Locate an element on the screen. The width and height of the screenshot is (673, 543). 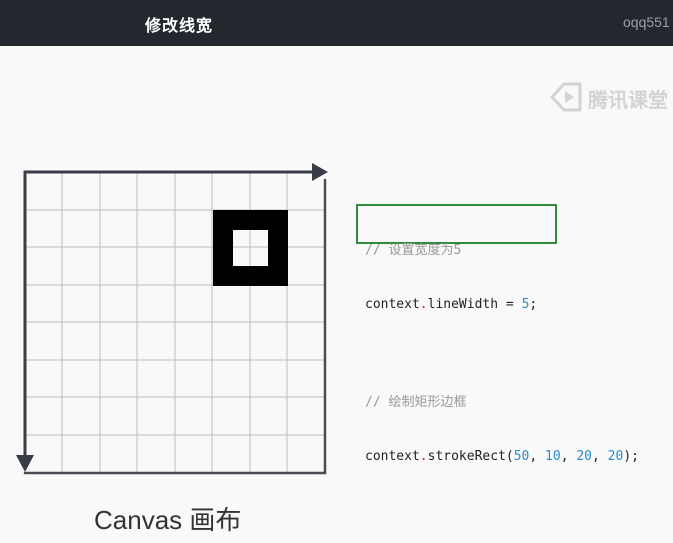
x-axis-arrowhead is located at coordinates (320, 172).